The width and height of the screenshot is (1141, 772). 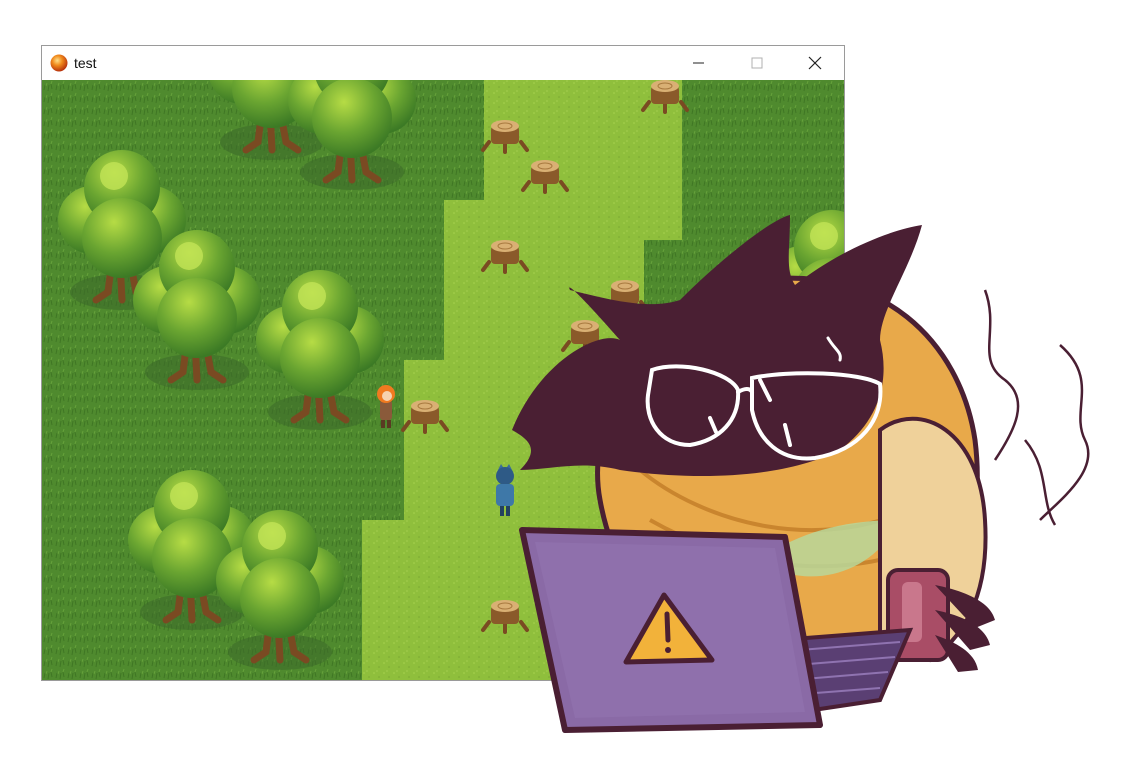 What do you see at coordinates (85, 63) in the screenshot?
I see `window-title: test` at bounding box center [85, 63].